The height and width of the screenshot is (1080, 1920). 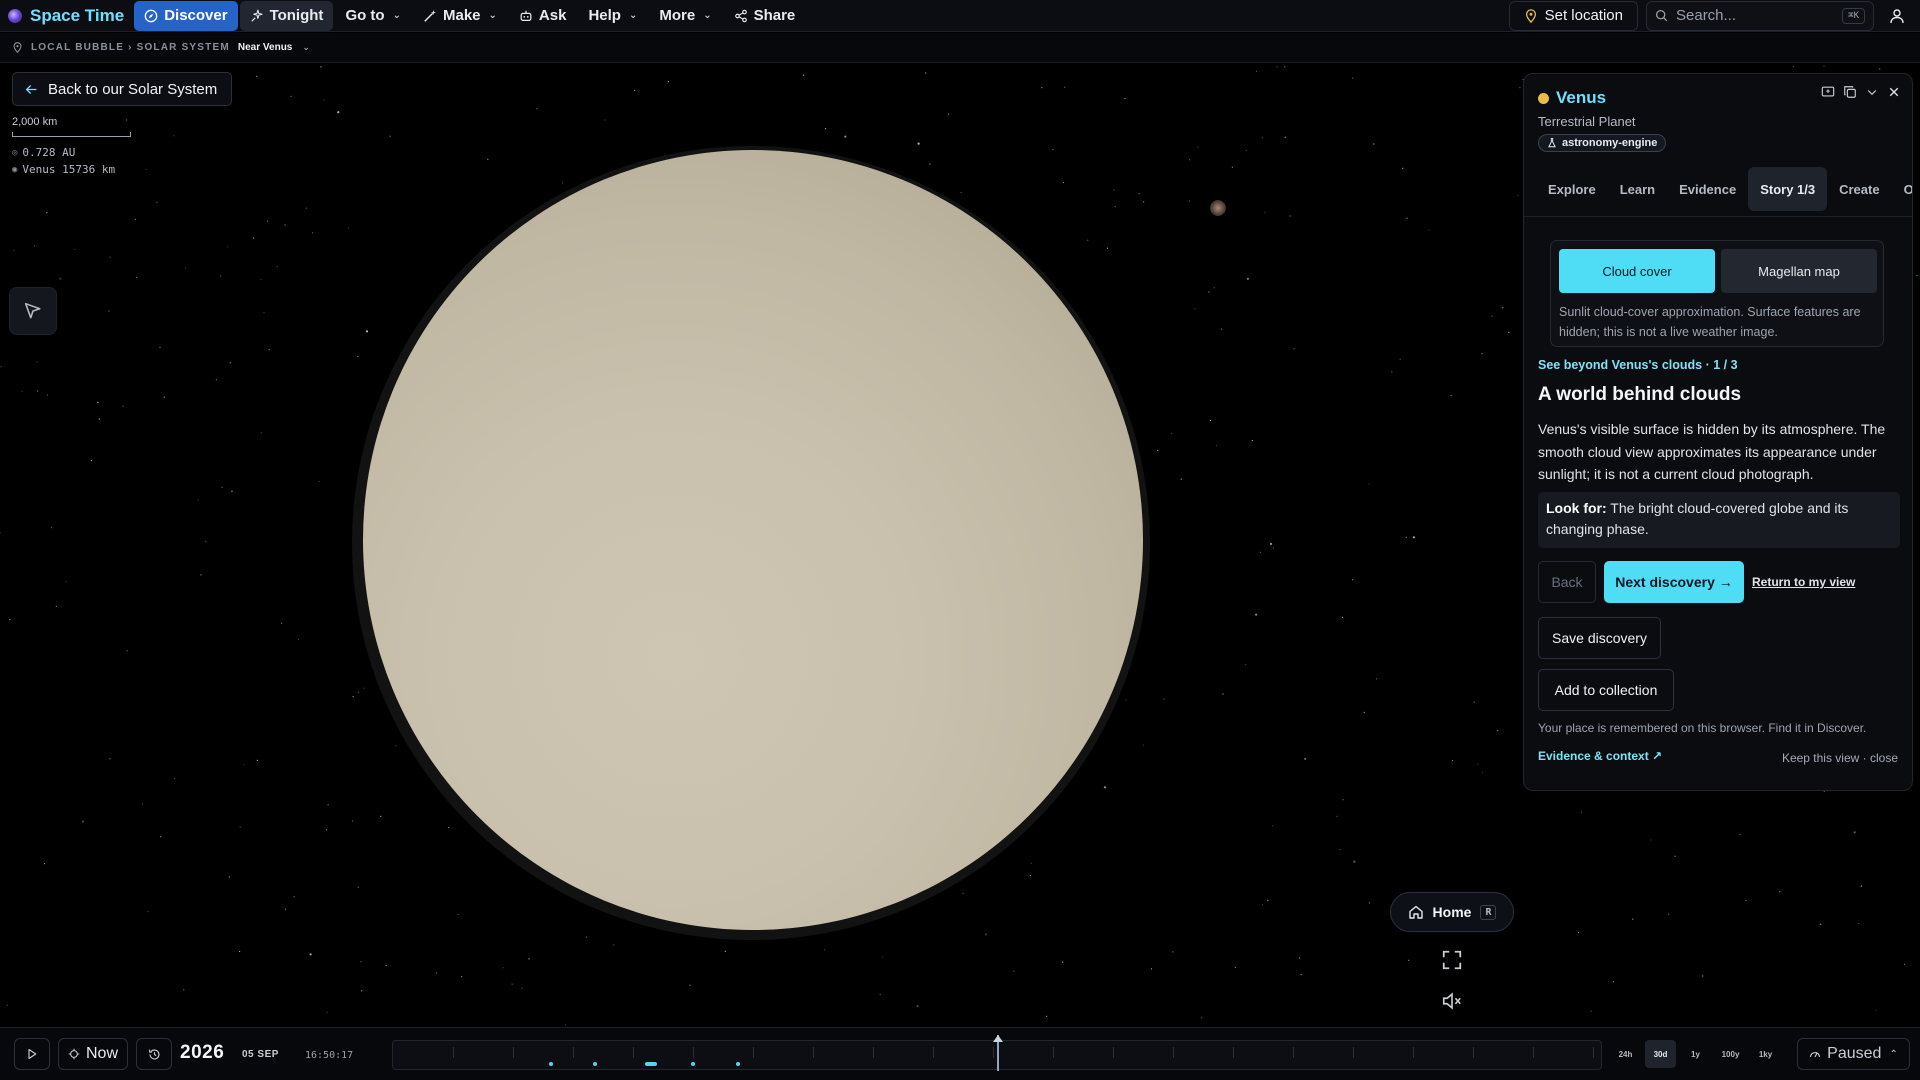 What do you see at coordinates (33, 311) in the screenshot?
I see `pointer-tool-button` at bounding box center [33, 311].